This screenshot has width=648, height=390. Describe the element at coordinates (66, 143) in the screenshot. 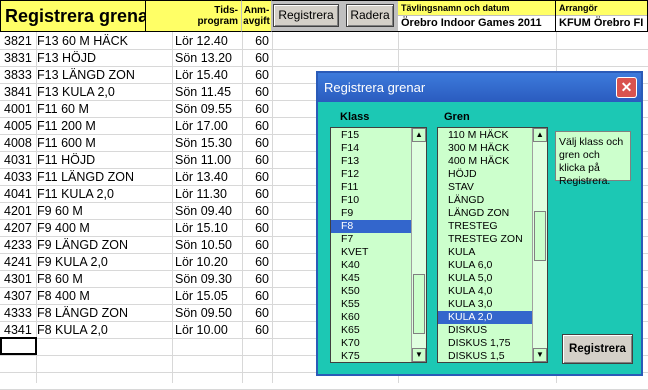

I see `event-name-cell: F11 600 M` at that location.